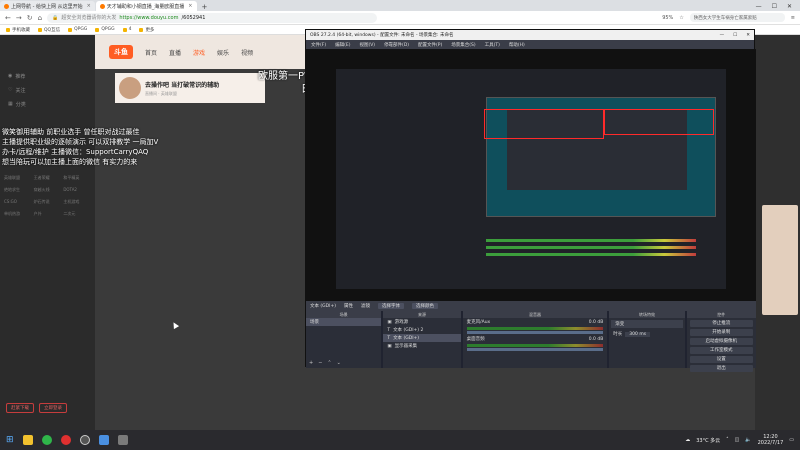 This screenshot has width=800, height=450. I want to click on nested-audio-meters, so click(591, 254).